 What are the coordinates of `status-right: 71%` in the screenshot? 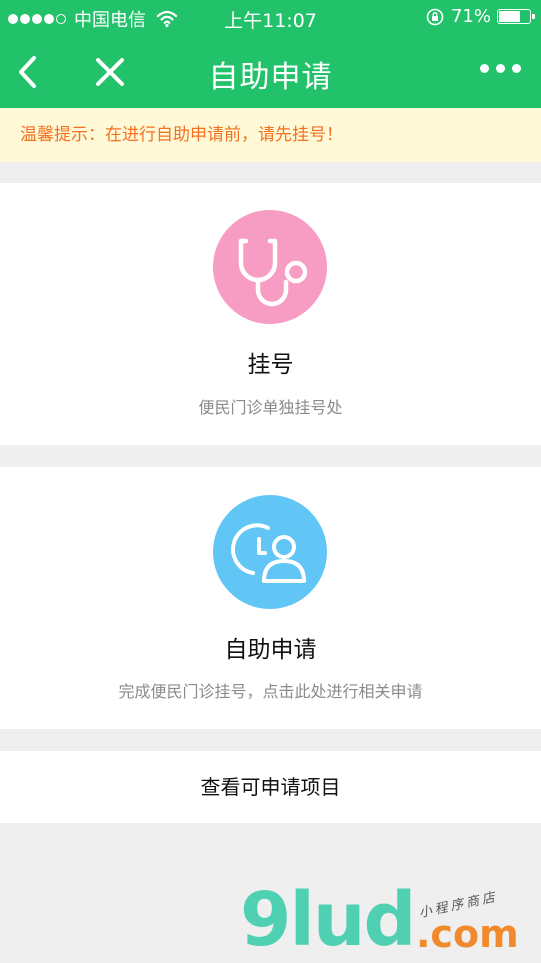 It's located at (480, 16).